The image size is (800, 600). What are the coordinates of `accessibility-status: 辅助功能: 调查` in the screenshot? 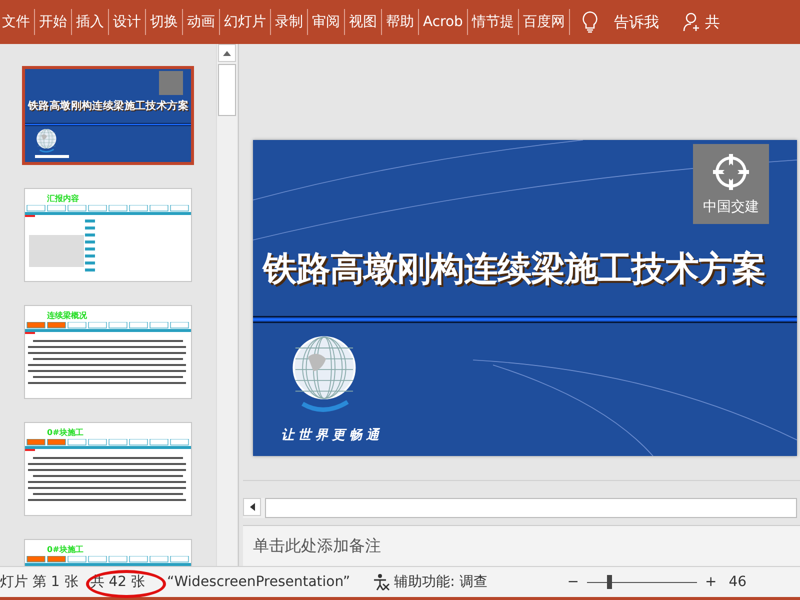 It's located at (441, 582).